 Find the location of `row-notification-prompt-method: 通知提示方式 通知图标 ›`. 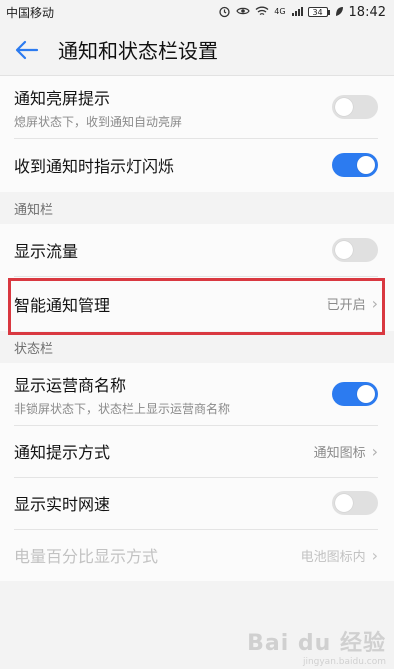

row-notification-prompt-method: 通知提示方式 通知图标 › is located at coordinates (197, 451).